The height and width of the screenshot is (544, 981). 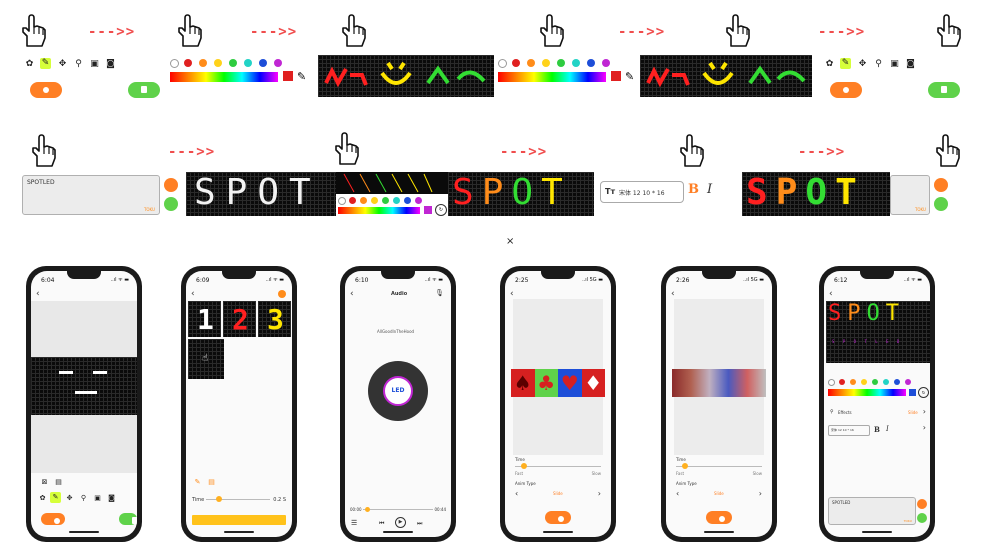 What do you see at coordinates (44, 482) in the screenshot?
I see `grid-icon: ⊠` at bounding box center [44, 482].